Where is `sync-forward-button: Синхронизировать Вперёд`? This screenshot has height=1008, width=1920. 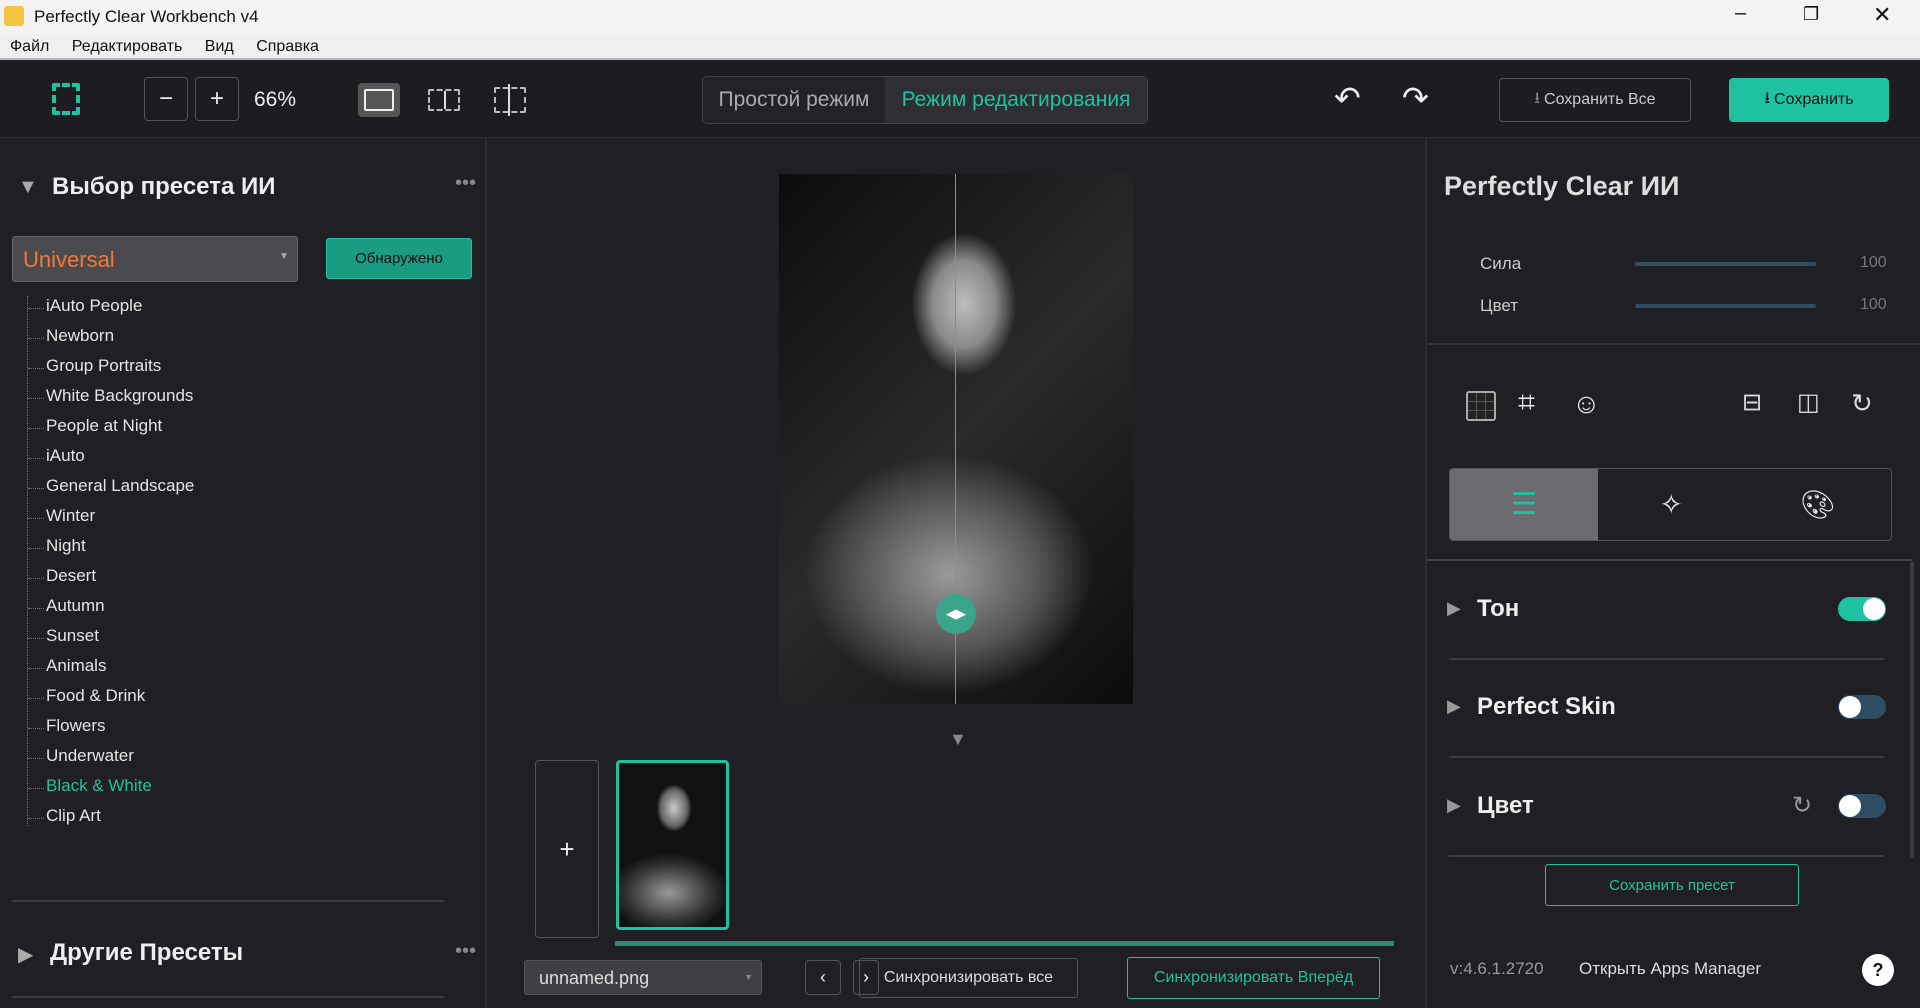 sync-forward-button: Синхронизировать Вперёд is located at coordinates (1253, 978).